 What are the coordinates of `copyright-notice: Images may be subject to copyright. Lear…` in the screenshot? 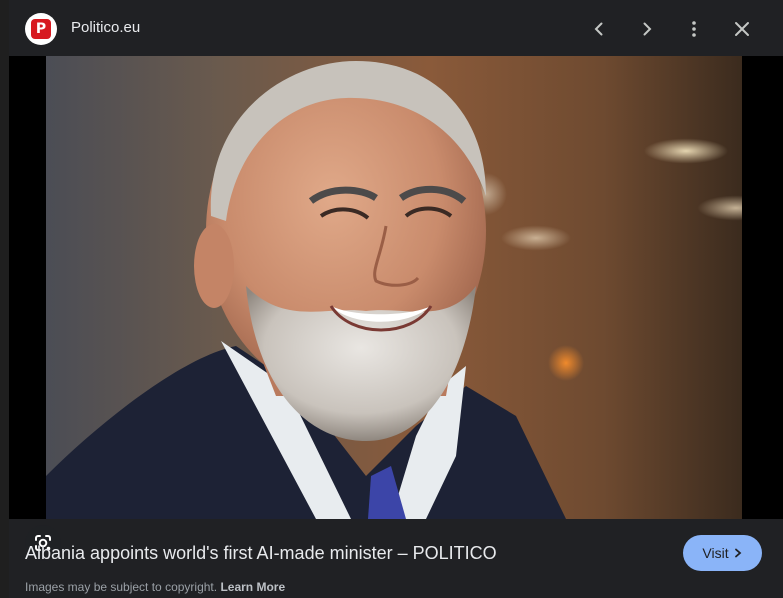 It's located at (155, 587).